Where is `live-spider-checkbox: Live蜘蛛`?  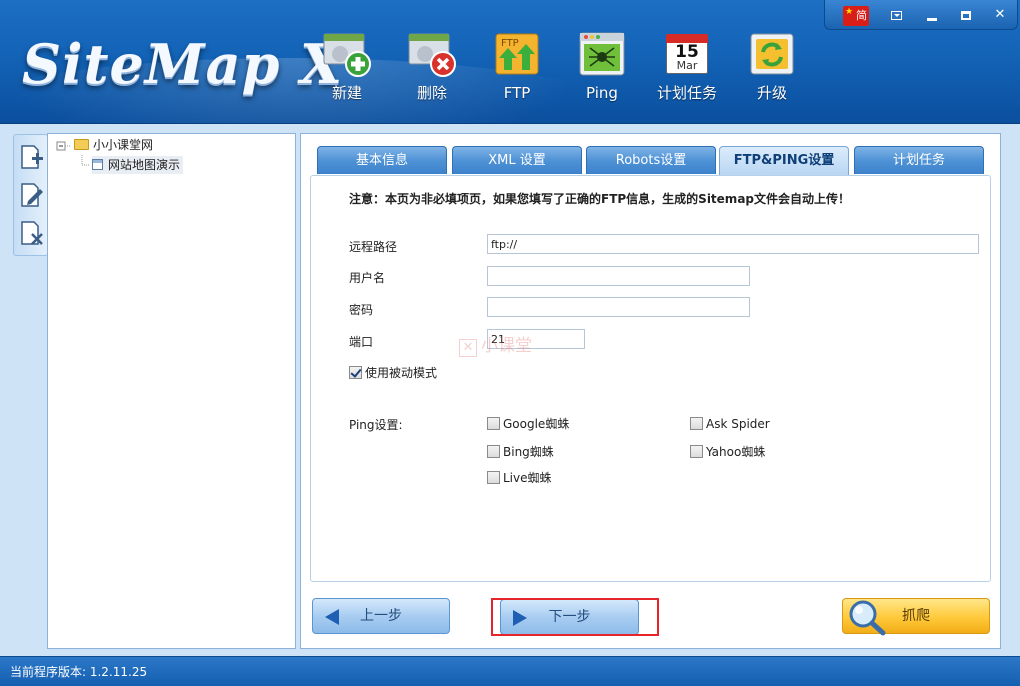 live-spider-checkbox: Live蜘蛛 is located at coordinates (519, 478).